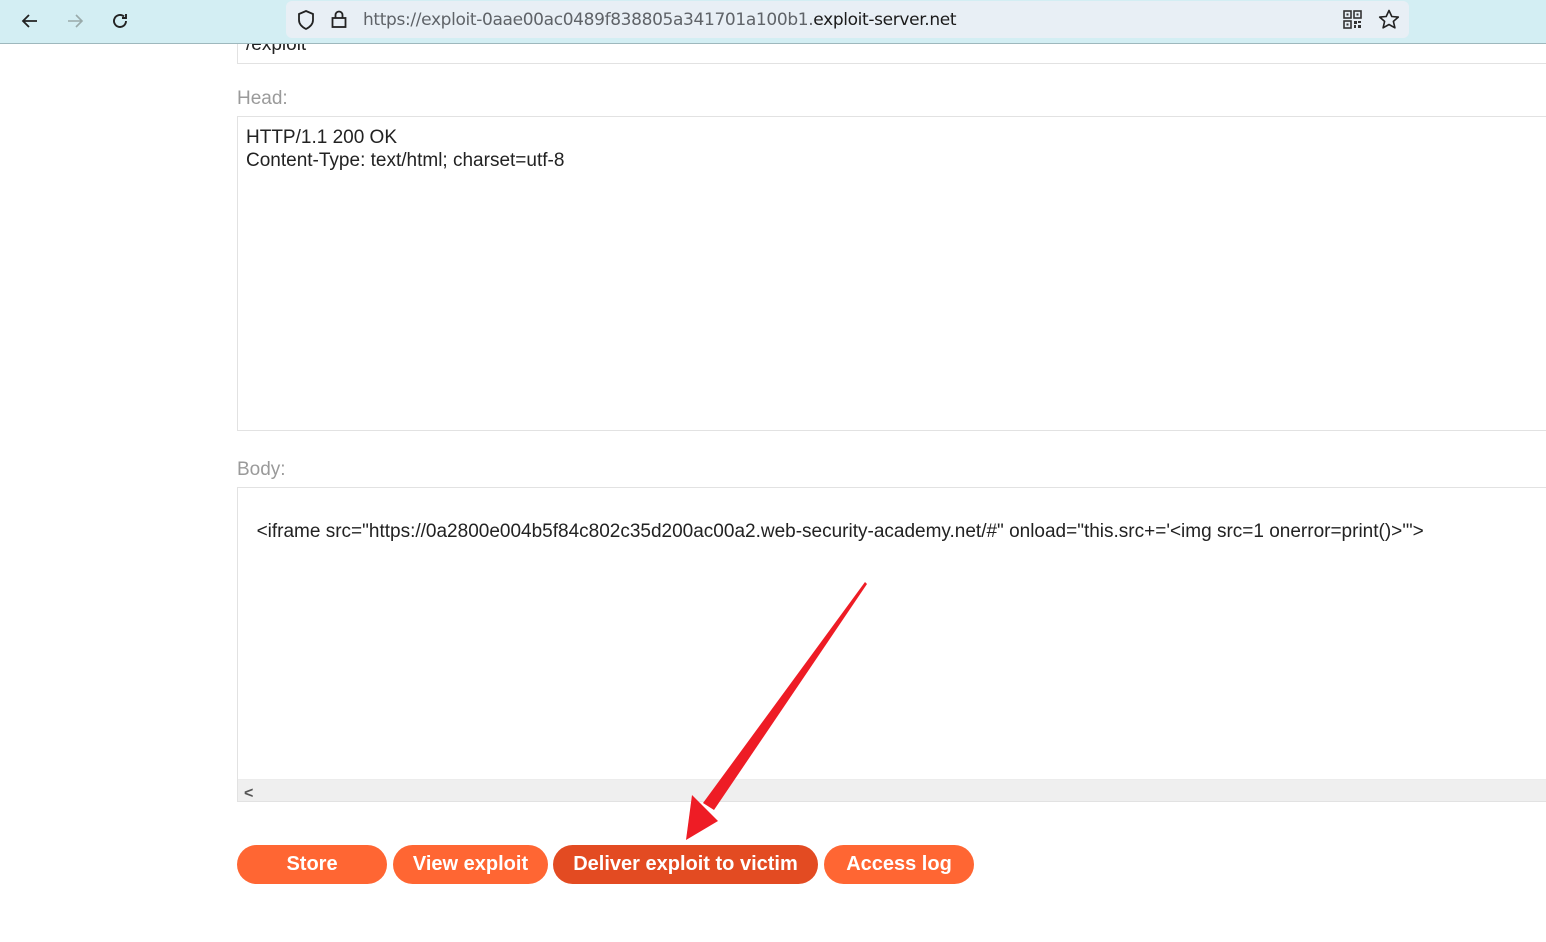 The image size is (1546, 942). Describe the element at coordinates (261, 469) in the screenshot. I see `body-label: Body:` at that location.